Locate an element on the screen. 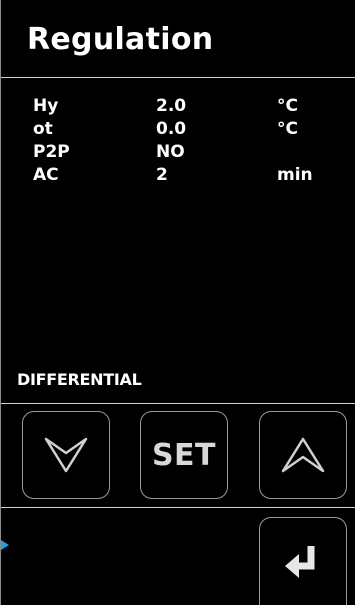 This screenshot has height=605, width=355. param-name: Hy is located at coordinates (46, 106).